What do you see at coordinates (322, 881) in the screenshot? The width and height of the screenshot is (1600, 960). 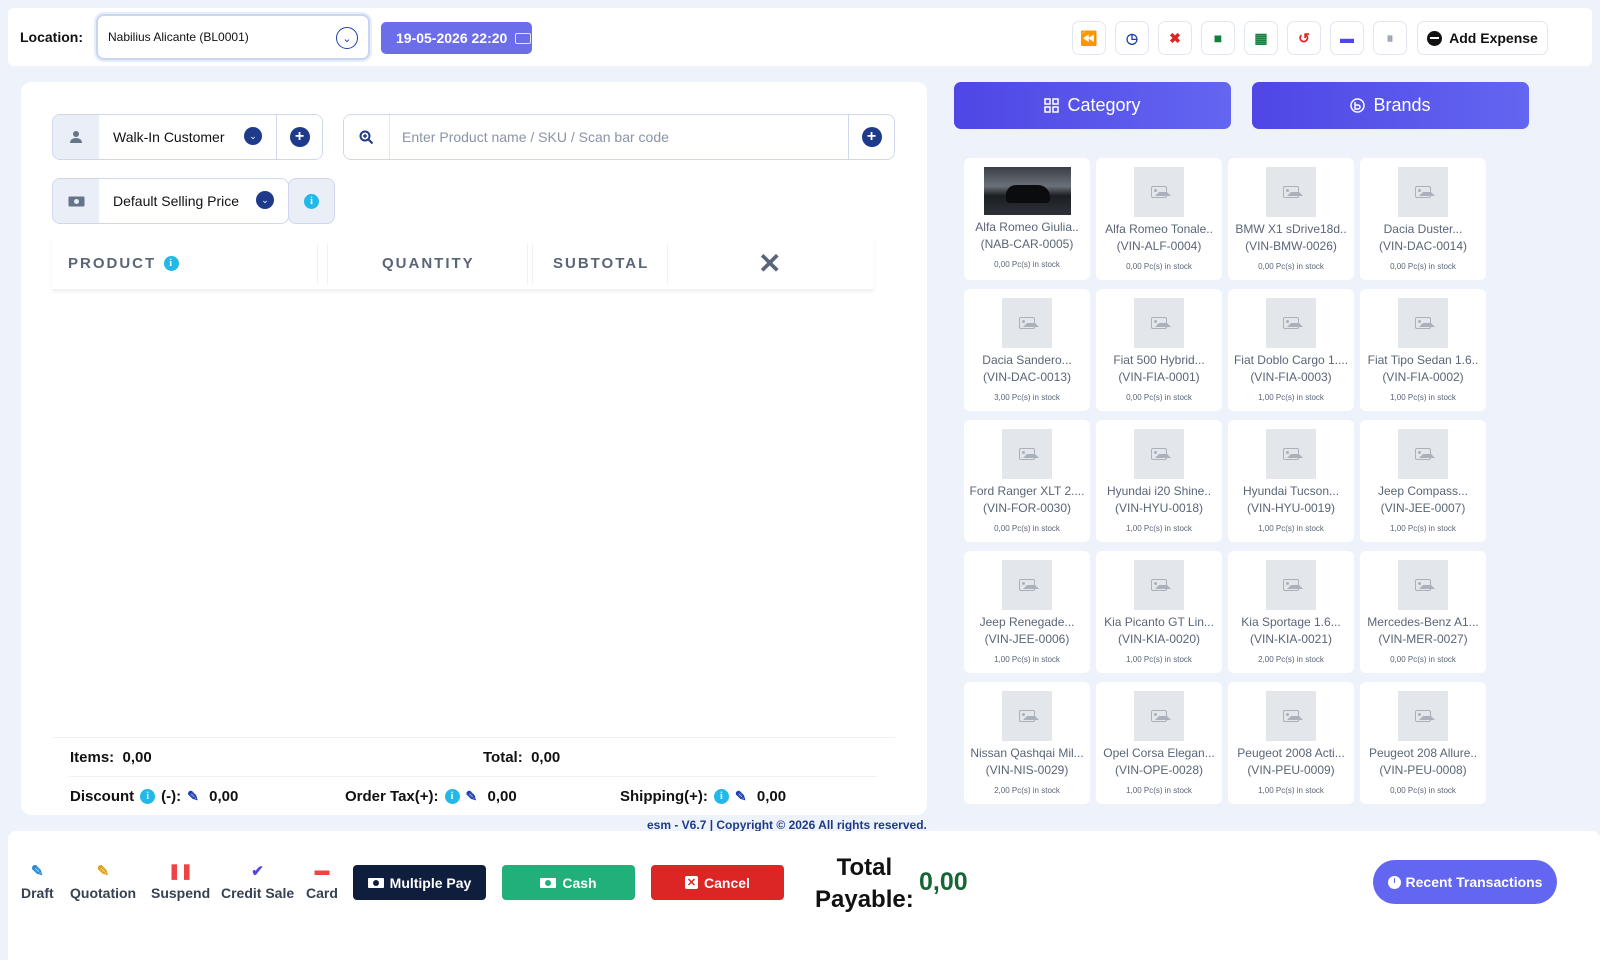 I see `card-button: ▬ Card` at bounding box center [322, 881].